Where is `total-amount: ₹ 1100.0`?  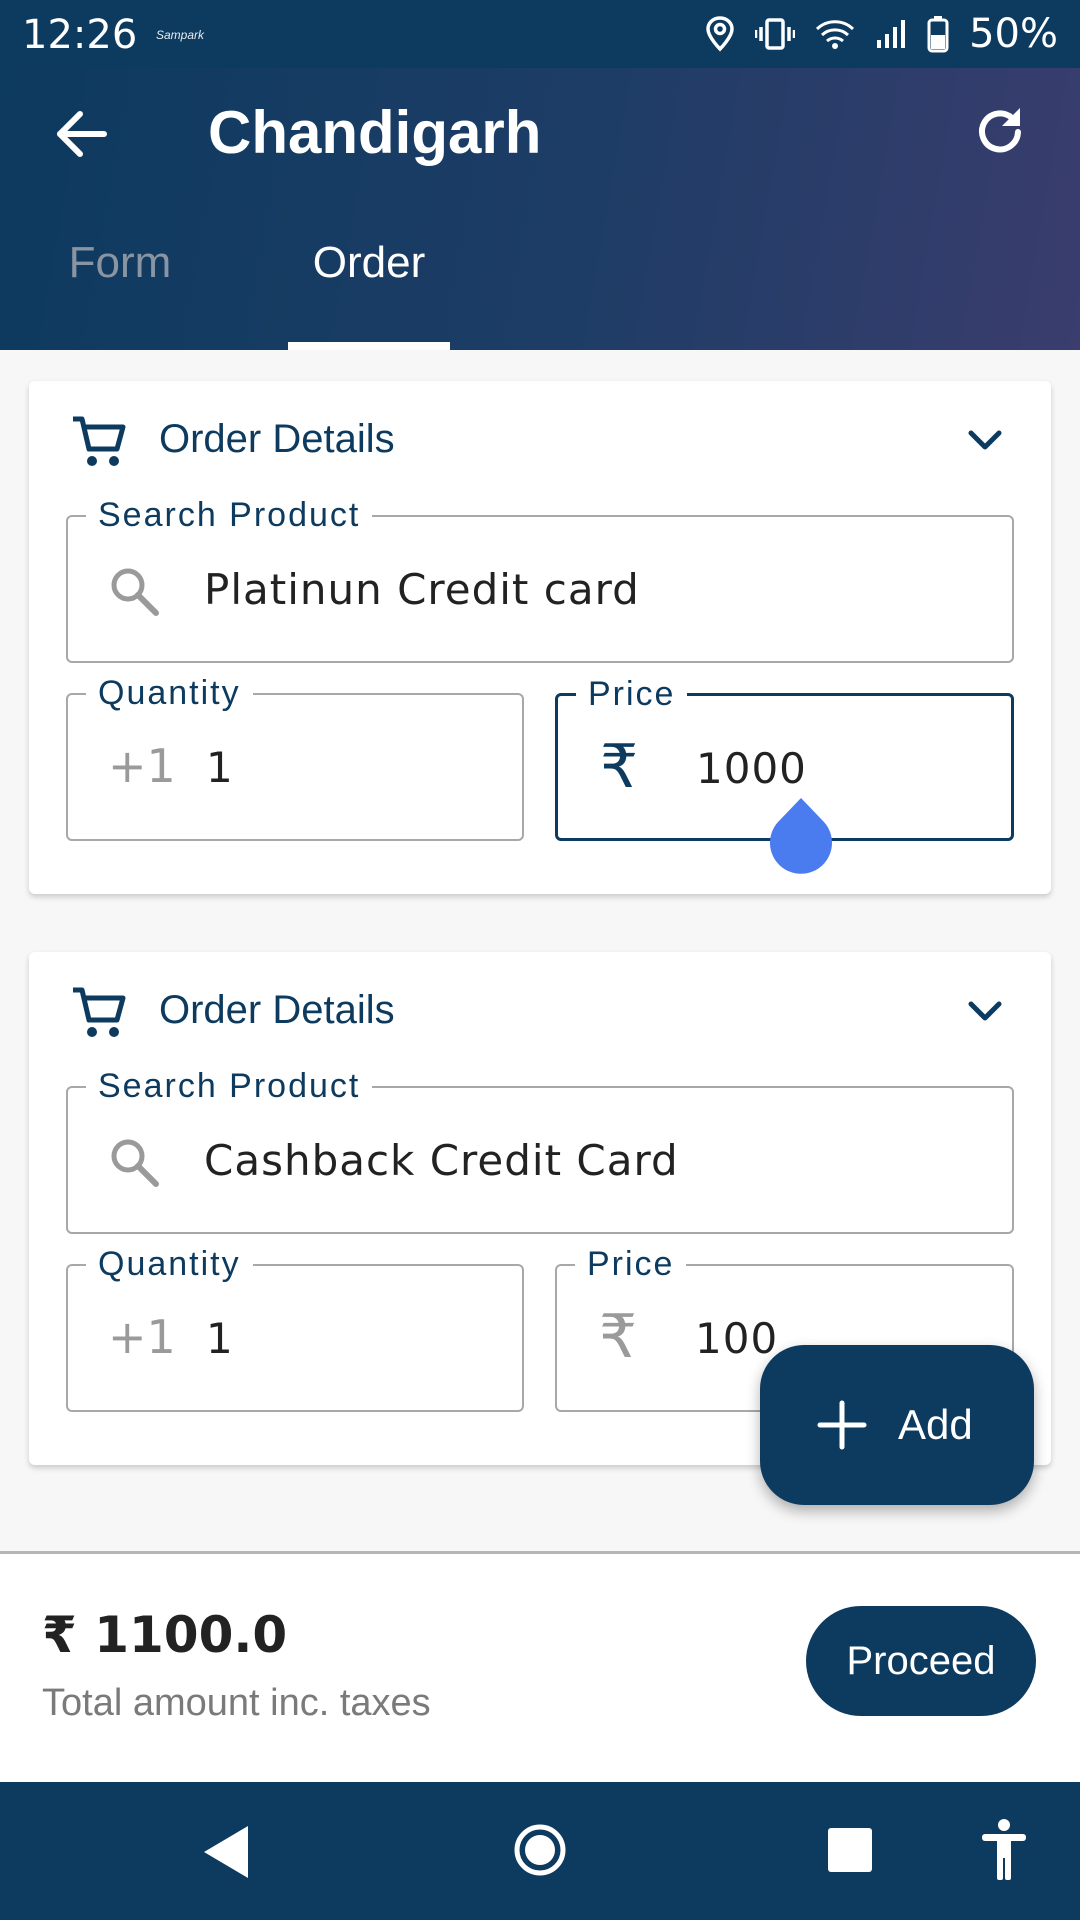 total-amount: ₹ 1100.0 is located at coordinates (165, 1635).